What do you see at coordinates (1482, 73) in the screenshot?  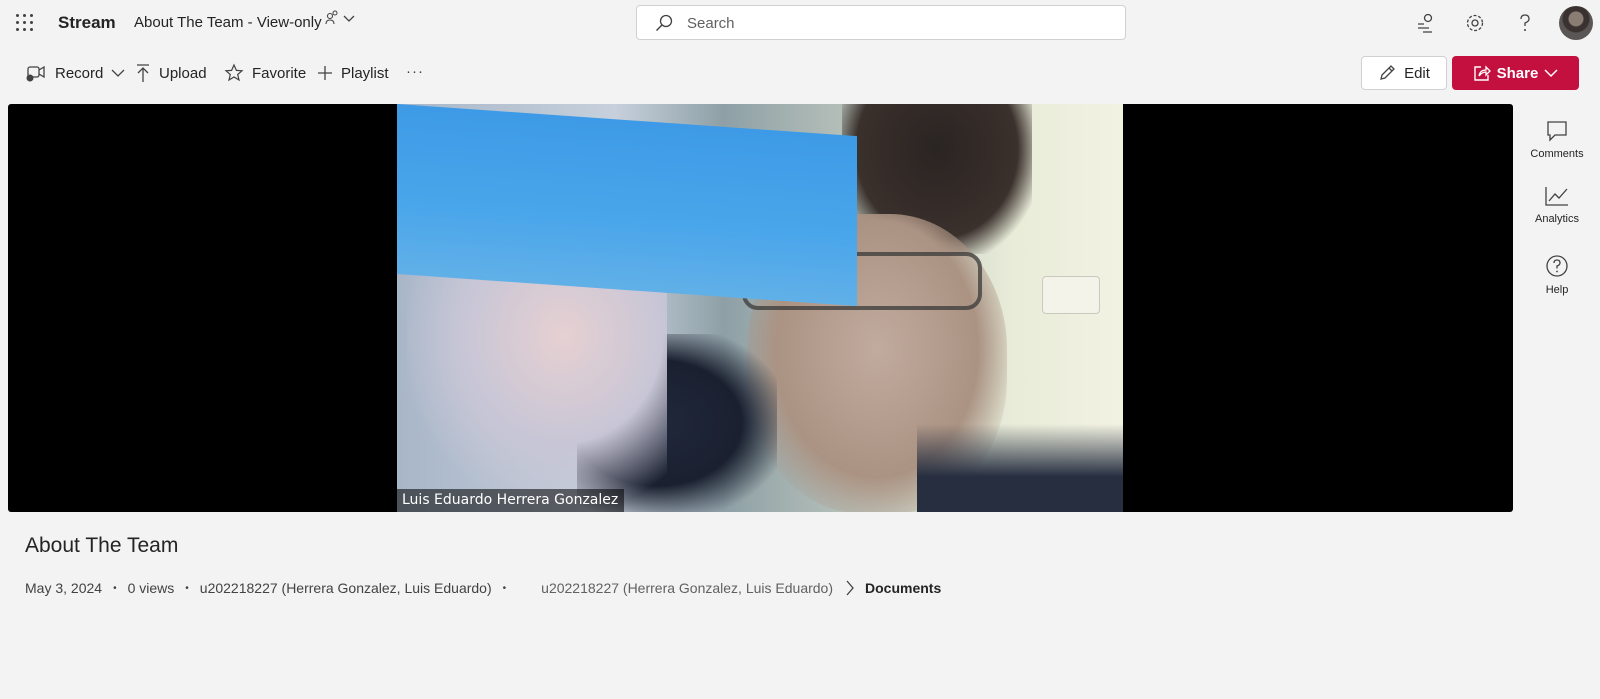 I see `share-icon` at bounding box center [1482, 73].